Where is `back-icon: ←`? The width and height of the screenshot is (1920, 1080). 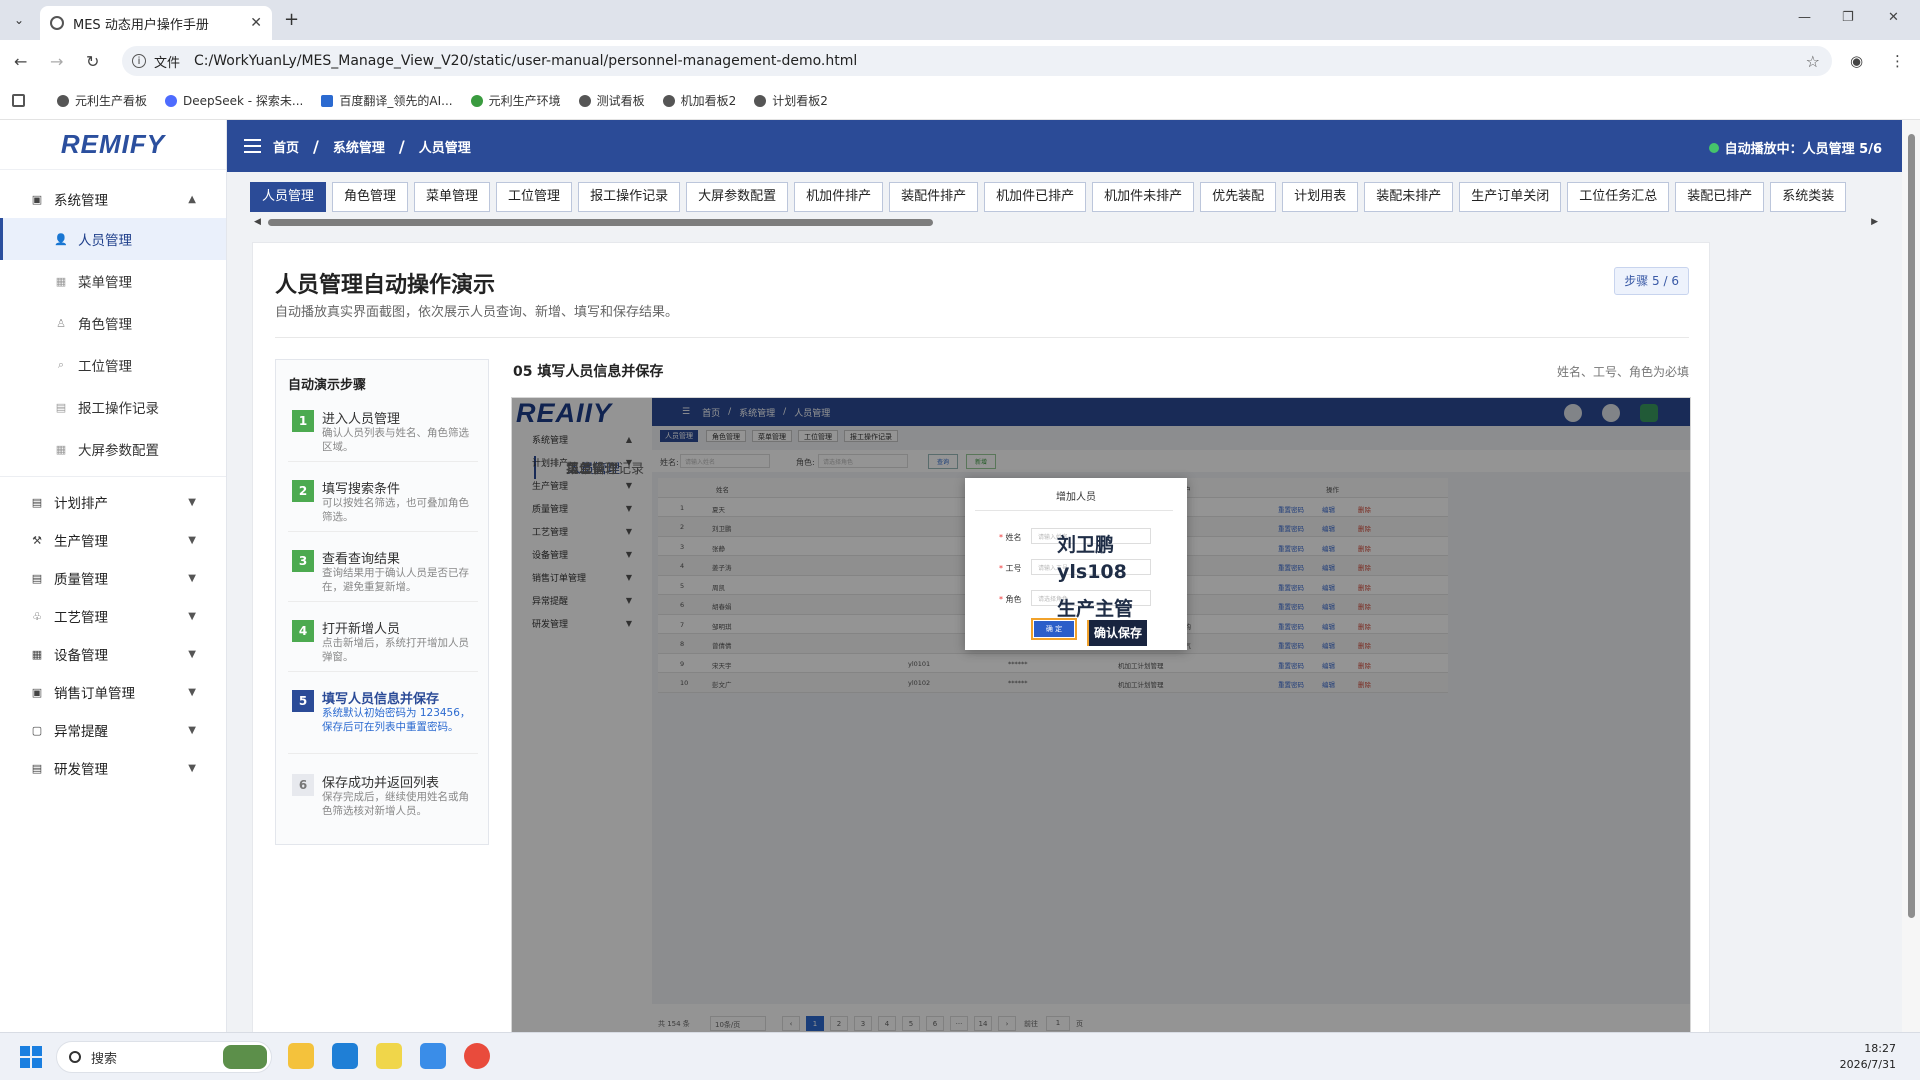 back-icon: ← is located at coordinates (20, 61).